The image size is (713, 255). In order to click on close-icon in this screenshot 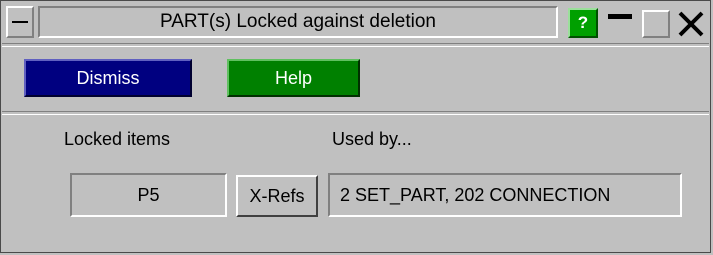, I will do `click(691, 24)`.